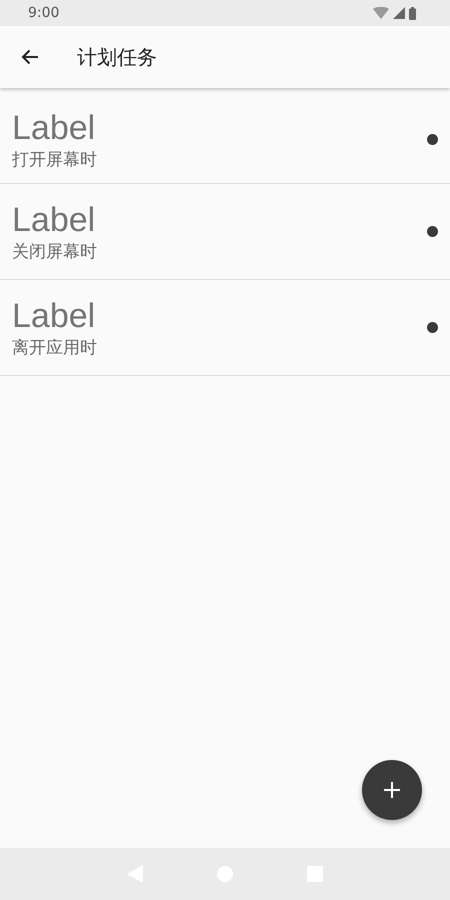 The height and width of the screenshot is (900, 450). What do you see at coordinates (30, 57) in the screenshot?
I see `back-arrow-icon` at bounding box center [30, 57].